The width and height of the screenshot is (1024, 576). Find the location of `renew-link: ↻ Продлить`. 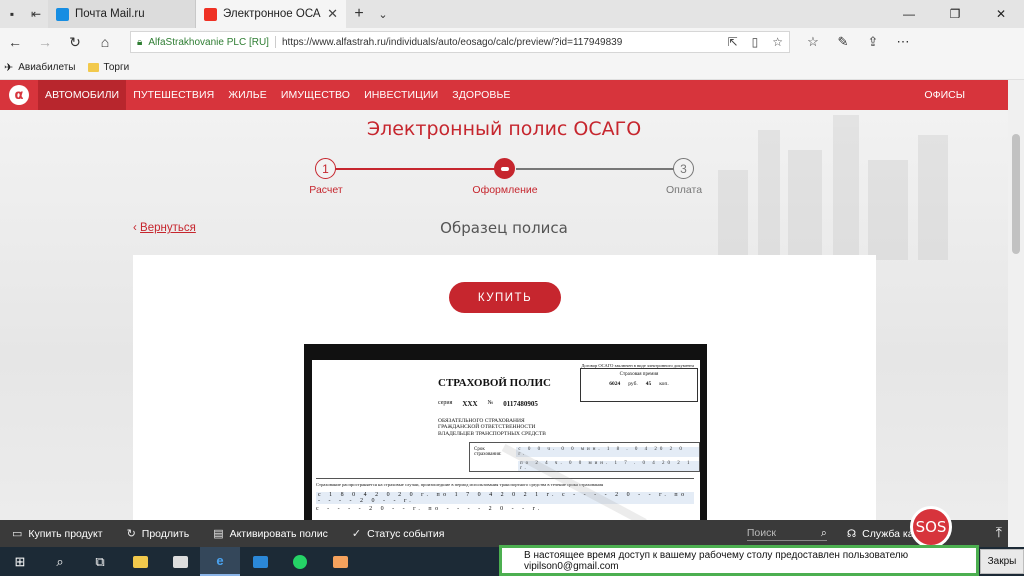

renew-link: ↻ Продлить is located at coordinates (158, 534).